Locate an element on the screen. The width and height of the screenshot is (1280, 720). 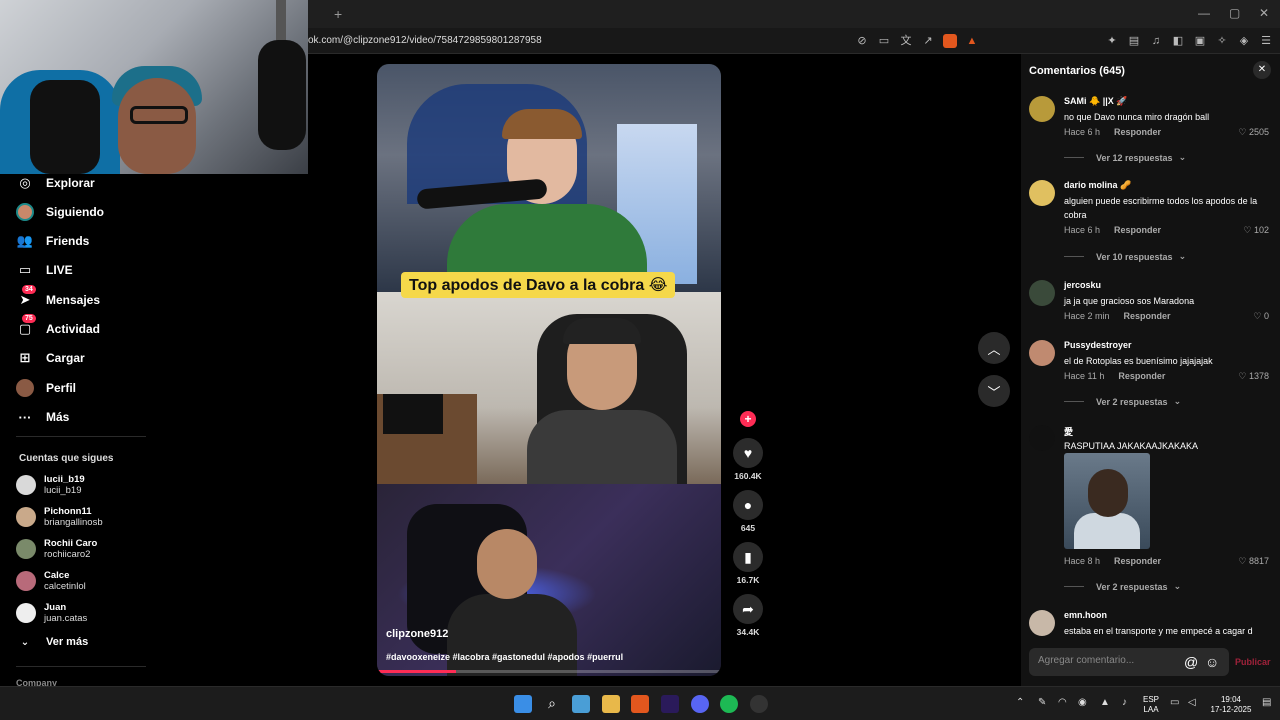
comment-user: dario molina 🥜 is located at coordinates (1097, 185).